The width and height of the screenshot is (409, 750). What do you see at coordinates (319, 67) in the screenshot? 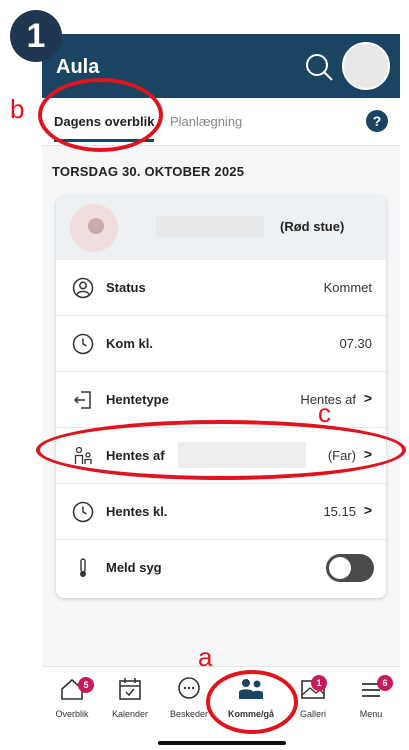
I see `search-icon` at bounding box center [319, 67].